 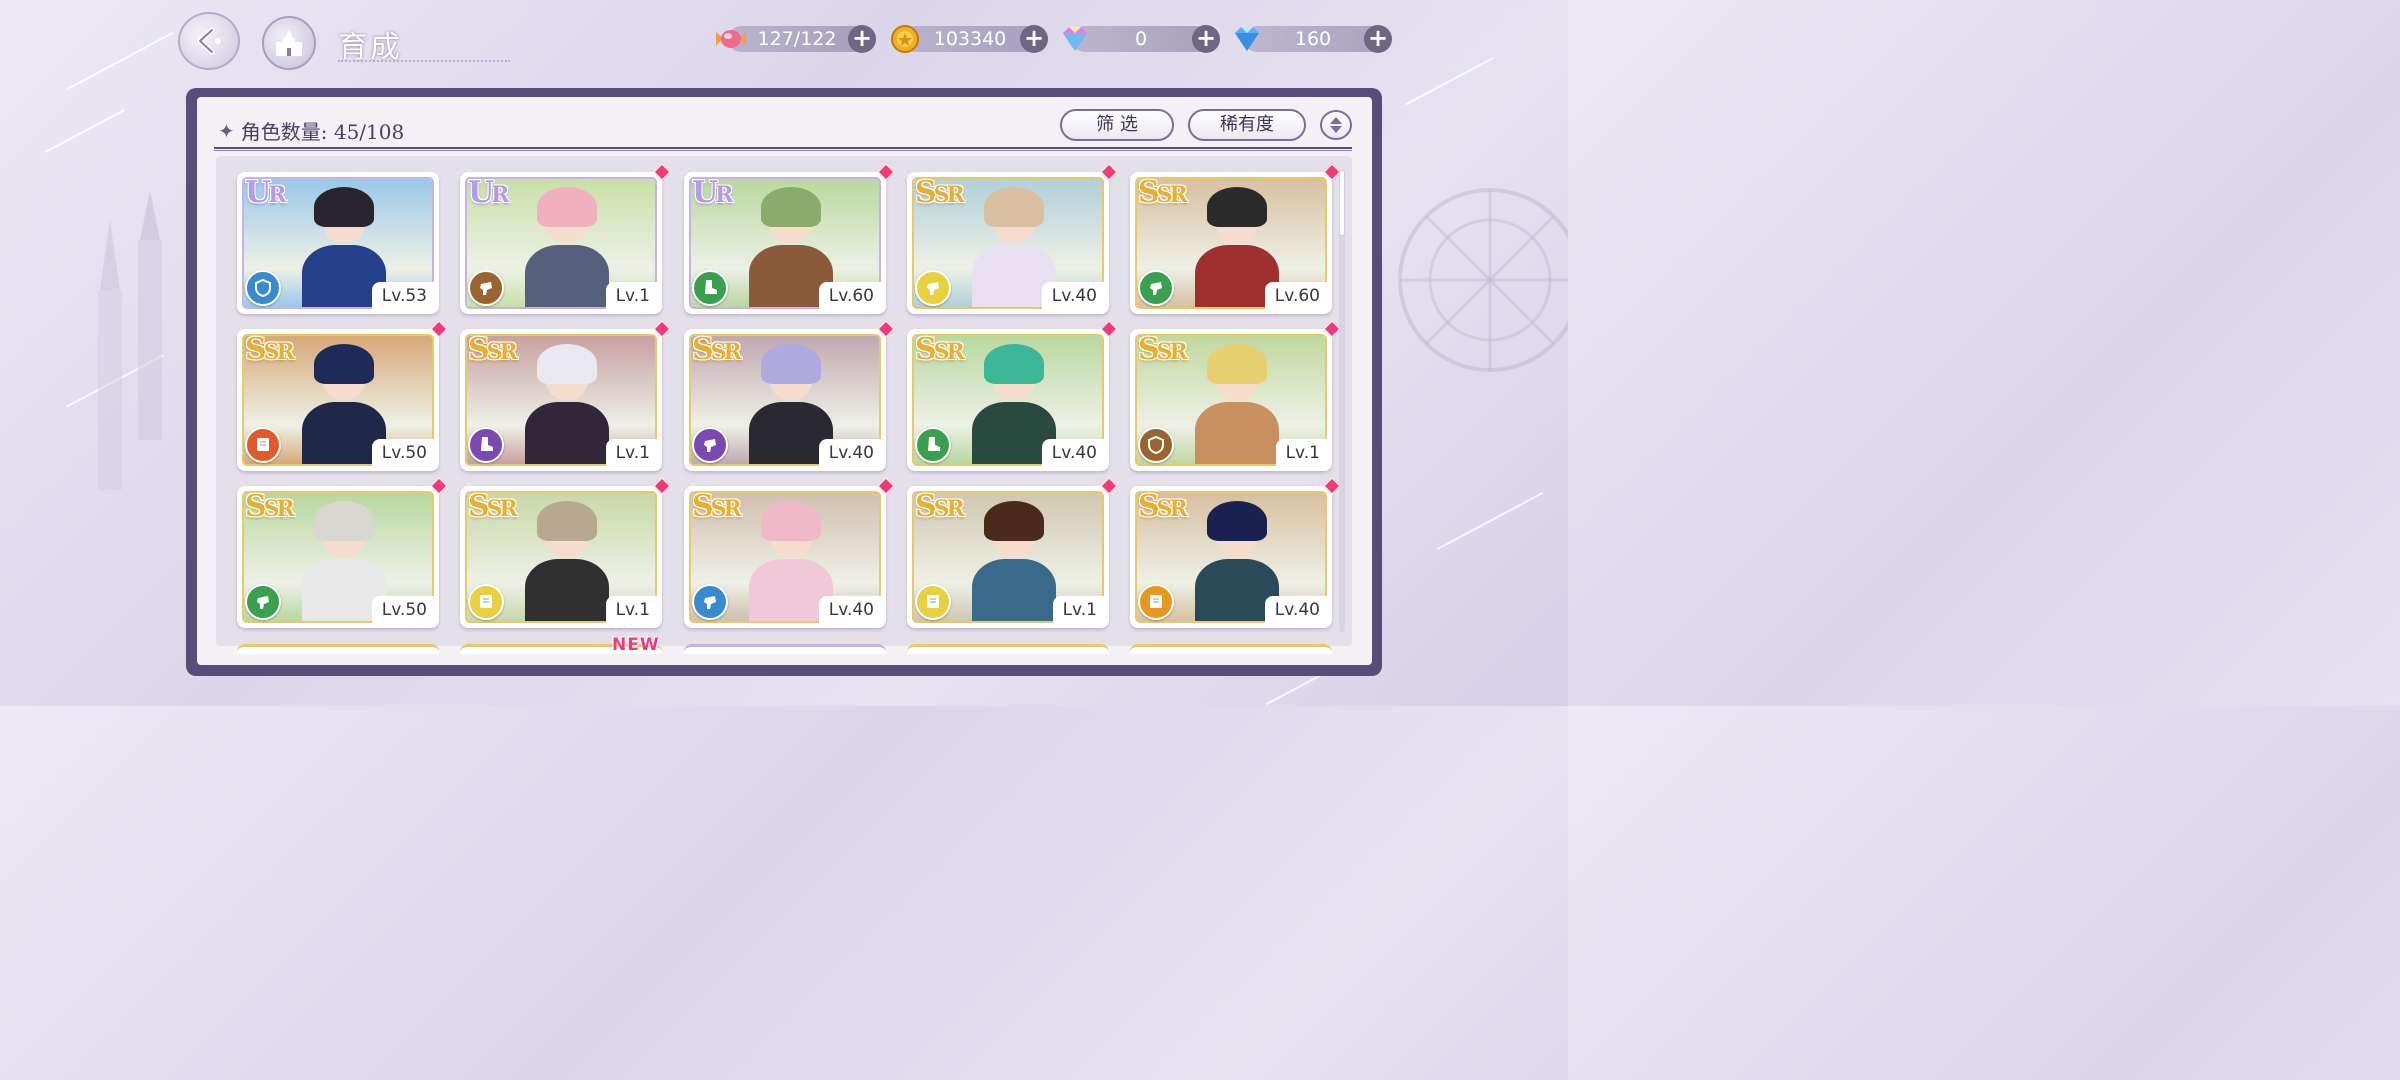 What do you see at coordinates (1336, 120) in the screenshot?
I see `sort-up-icon` at bounding box center [1336, 120].